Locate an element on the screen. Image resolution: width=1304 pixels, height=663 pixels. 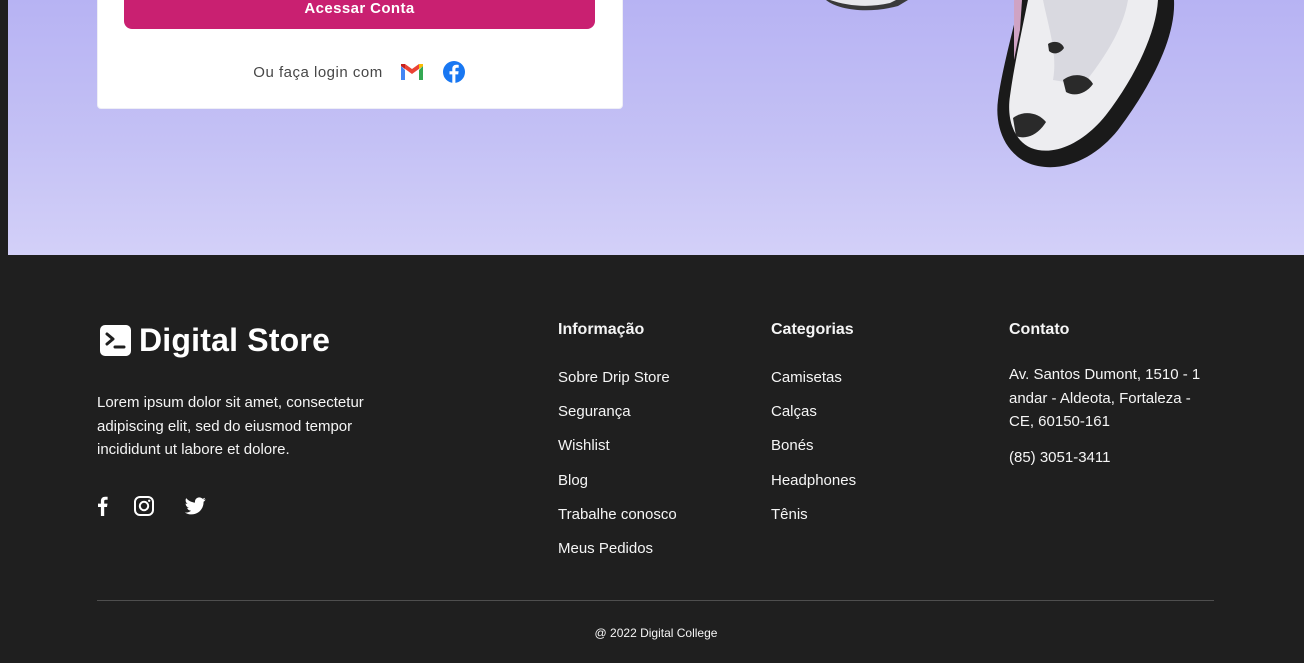
category-link-bones: Bonés is located at coordinates (813, 454).